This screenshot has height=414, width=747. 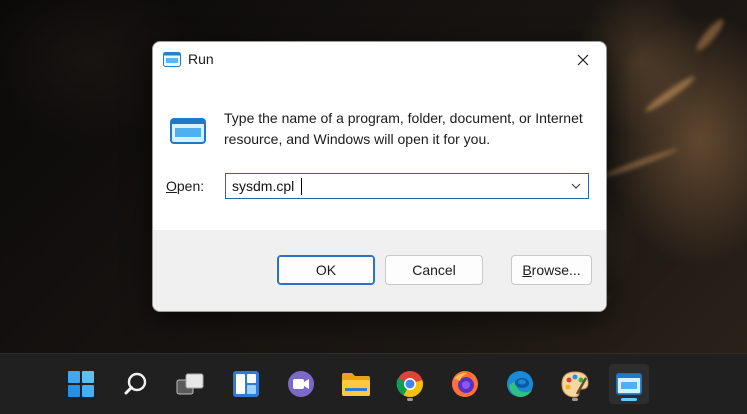 I want to click on text-caret, so click(x=301, y=186).